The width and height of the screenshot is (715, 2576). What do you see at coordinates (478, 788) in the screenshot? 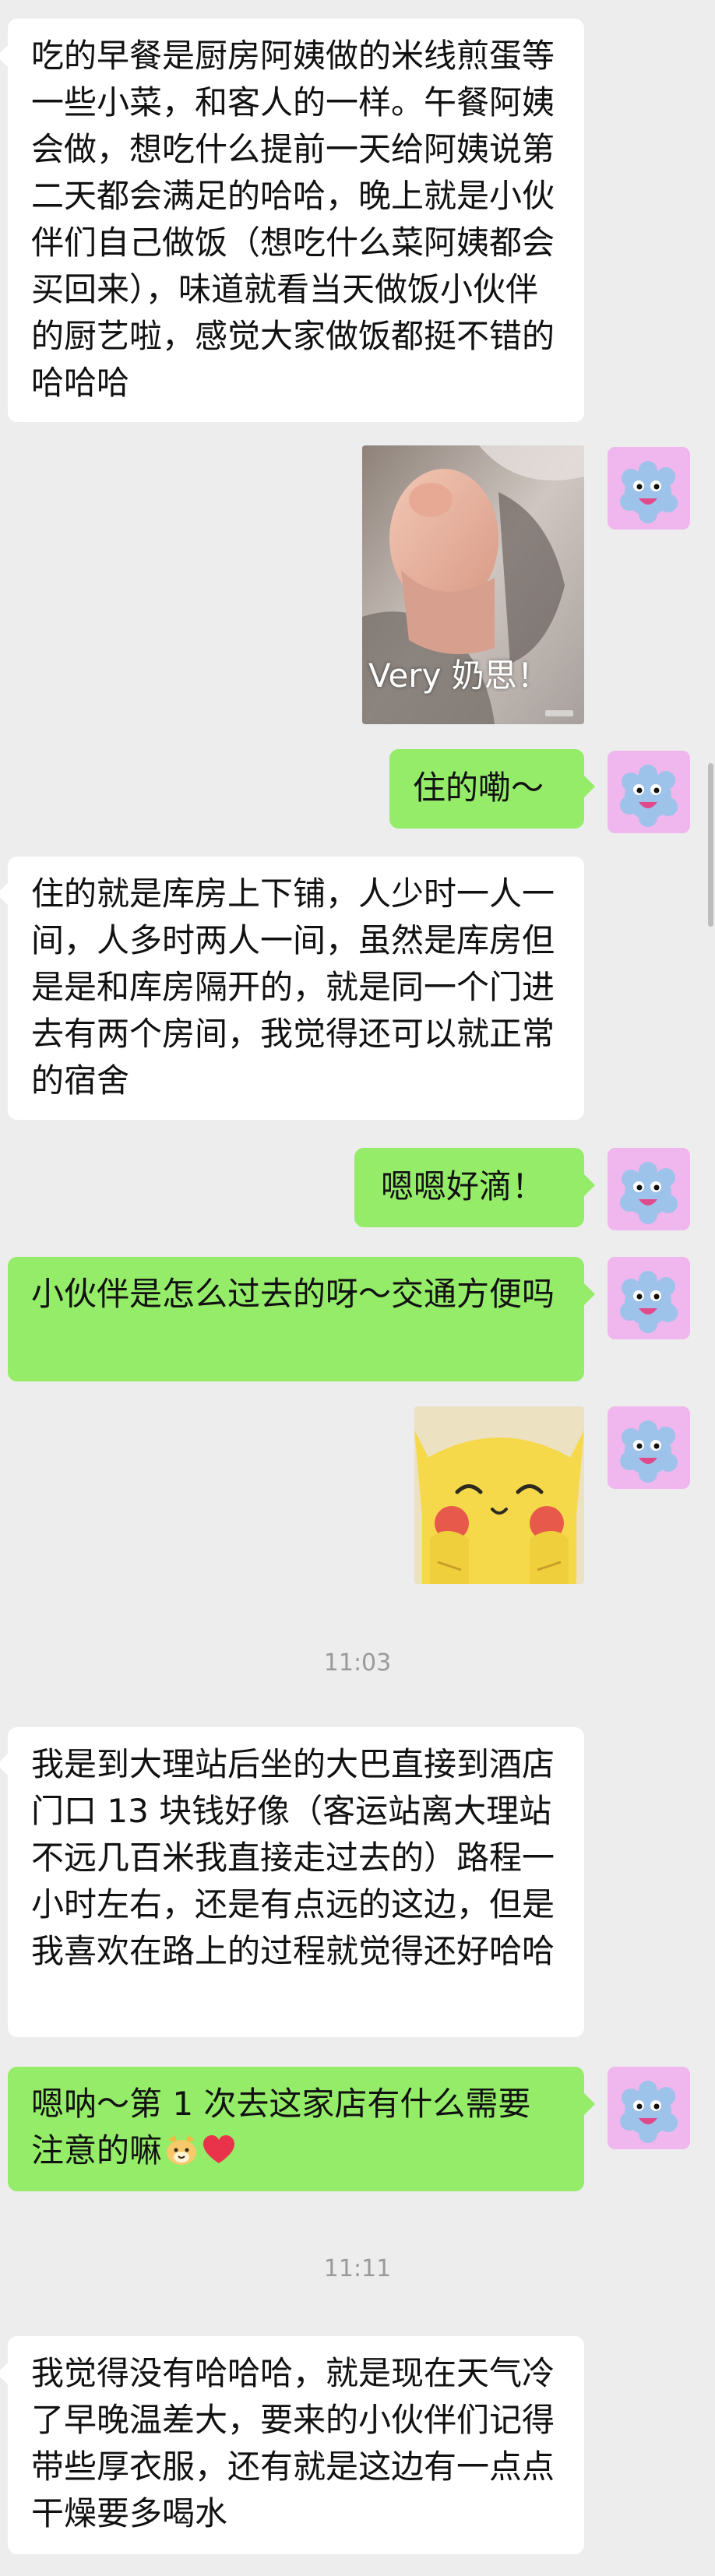
I see `message-text: 住的嘞～` at bounding box center [478, 788].